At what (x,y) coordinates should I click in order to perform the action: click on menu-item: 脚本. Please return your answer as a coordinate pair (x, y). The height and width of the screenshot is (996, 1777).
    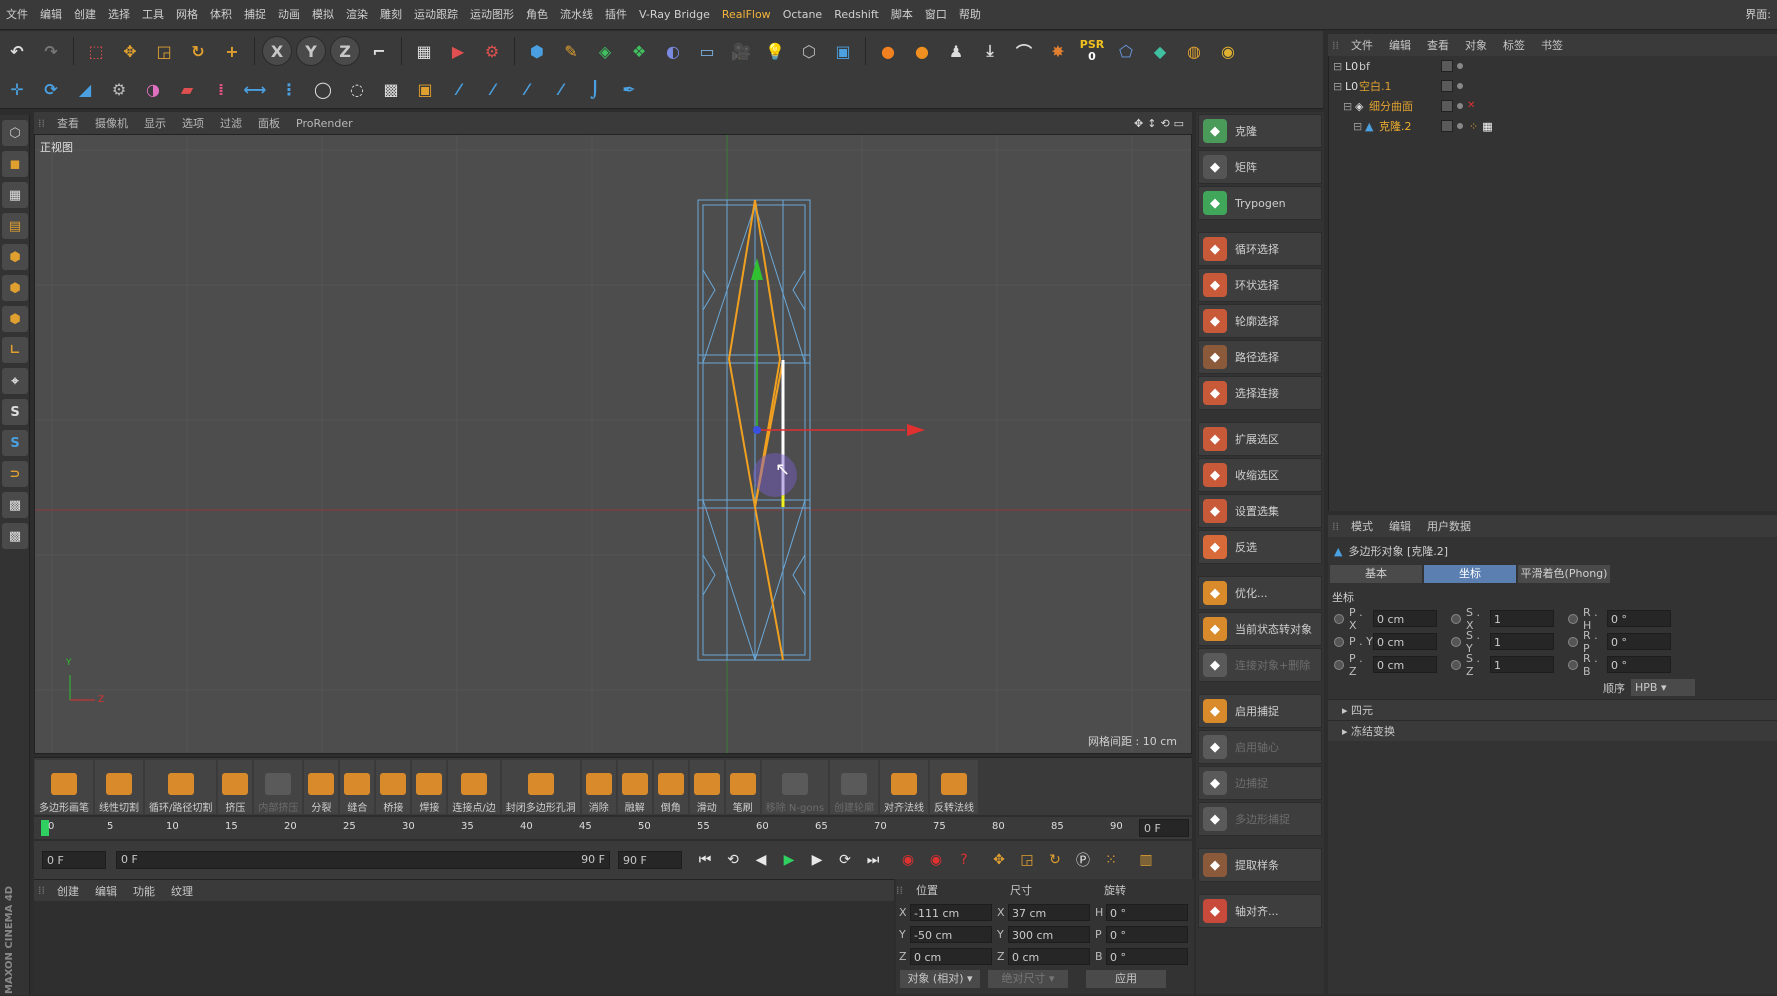
    Looking at the image, I should click on (902, 15).